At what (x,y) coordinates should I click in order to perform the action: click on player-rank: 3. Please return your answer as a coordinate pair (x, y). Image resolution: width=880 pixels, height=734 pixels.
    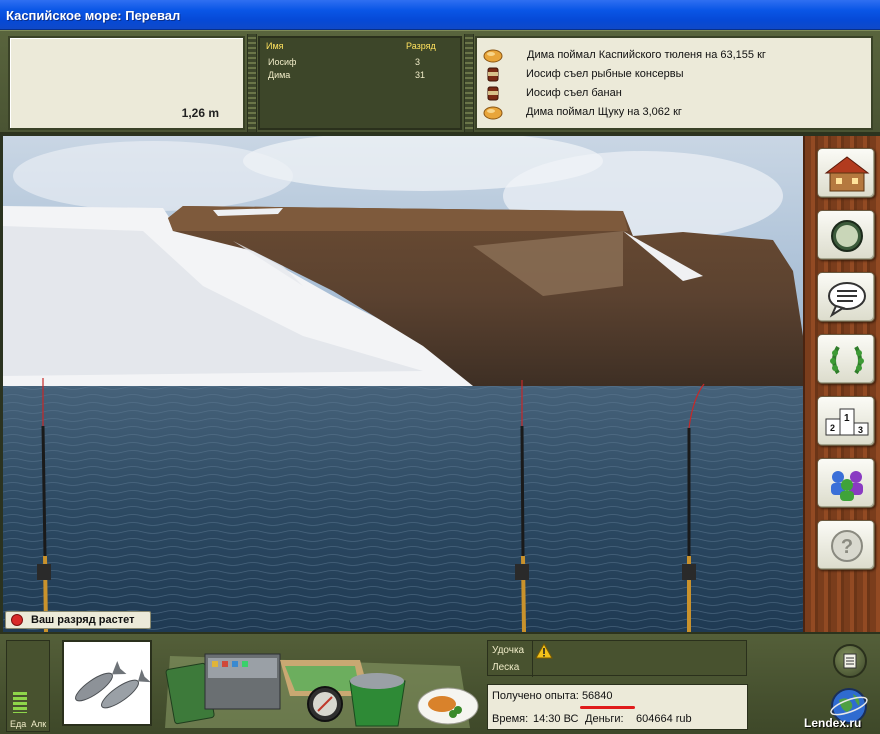
    Looking at the image, I should click on (418, 62).